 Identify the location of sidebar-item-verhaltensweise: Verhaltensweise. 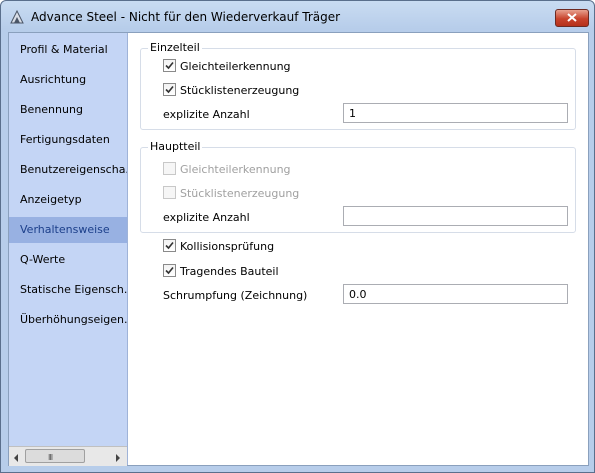
(68, 230).